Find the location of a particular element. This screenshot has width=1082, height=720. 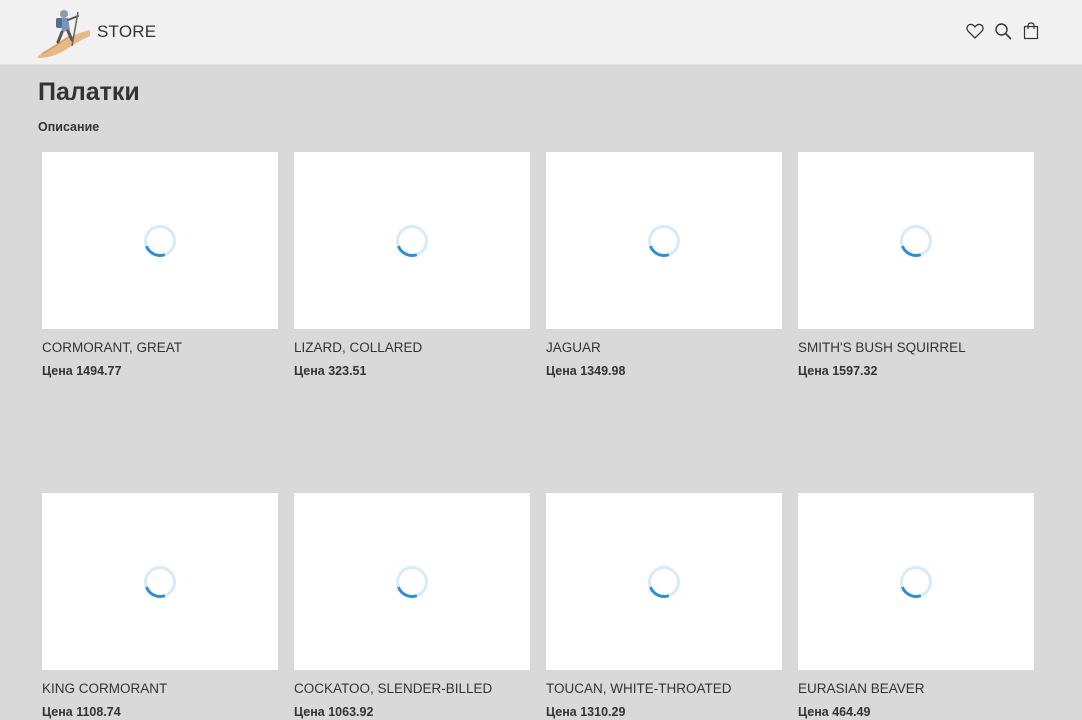

product-name: CORMORANT, GREAT is located at coordinates (160, 348).